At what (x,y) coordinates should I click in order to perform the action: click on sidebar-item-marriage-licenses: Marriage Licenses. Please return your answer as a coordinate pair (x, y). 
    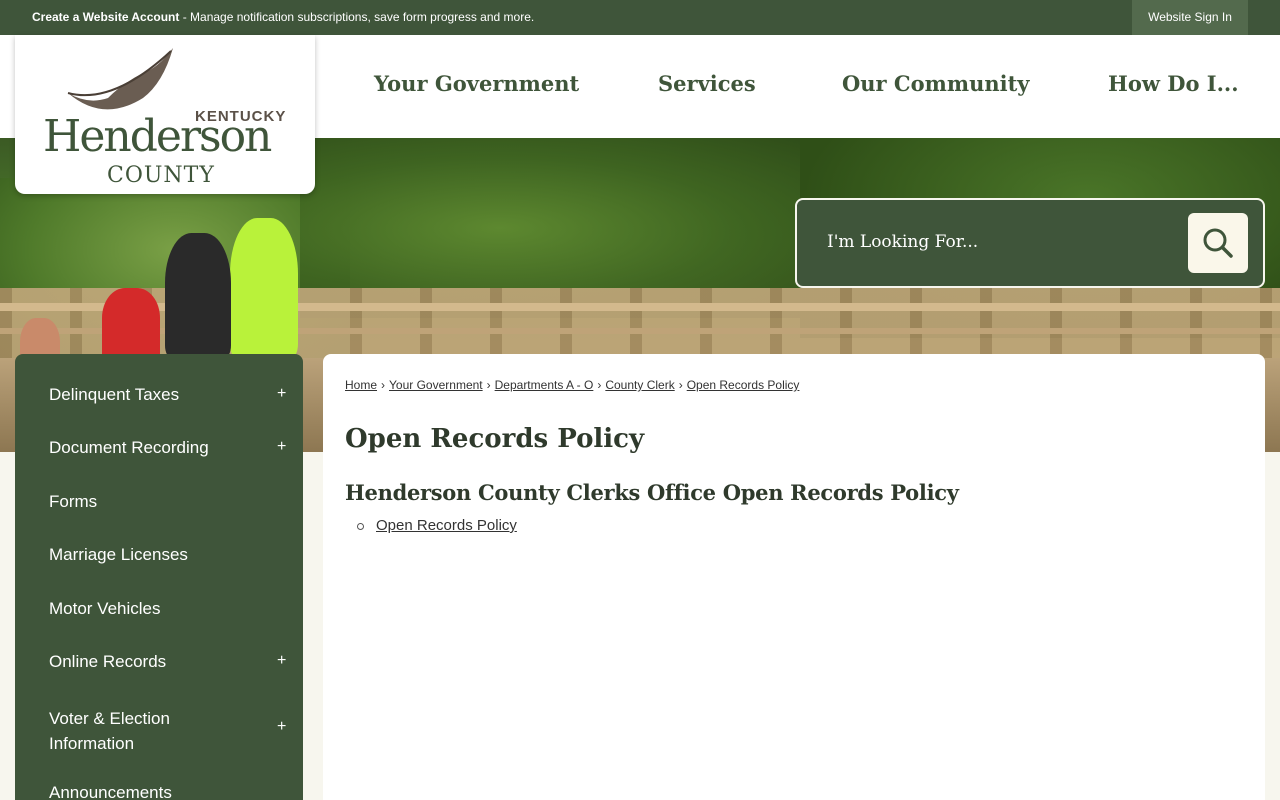
    Looking at the image, I should click on (164, 555).